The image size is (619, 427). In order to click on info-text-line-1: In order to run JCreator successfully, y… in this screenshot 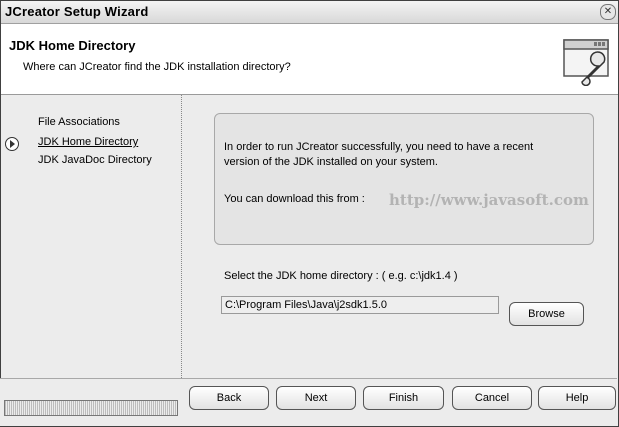, I will do `click(379, 147)`.